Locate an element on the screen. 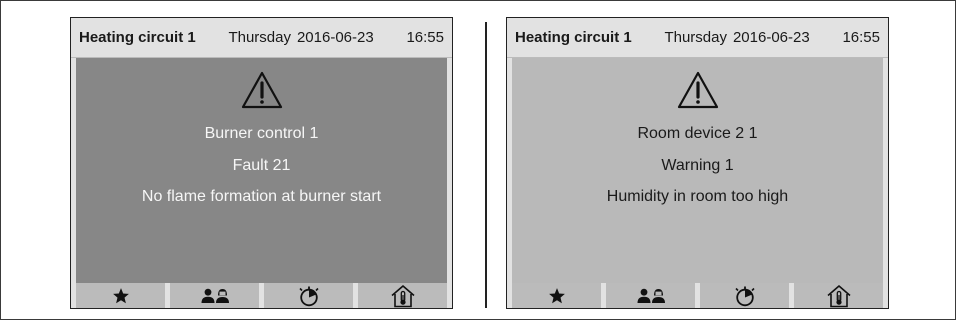  message-code: Warning 1 is located at coordinates (697, 165).